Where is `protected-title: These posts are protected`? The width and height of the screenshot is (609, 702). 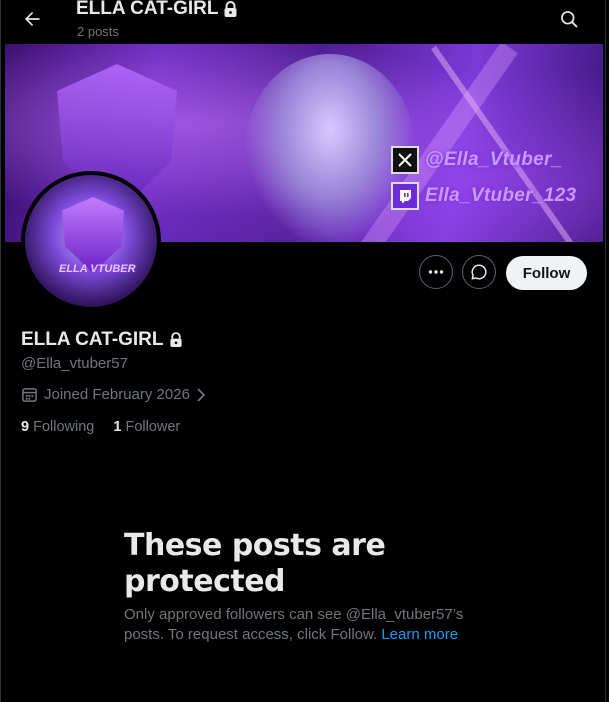
protected-title: These posts are protected is located at coordinates (255, 563).